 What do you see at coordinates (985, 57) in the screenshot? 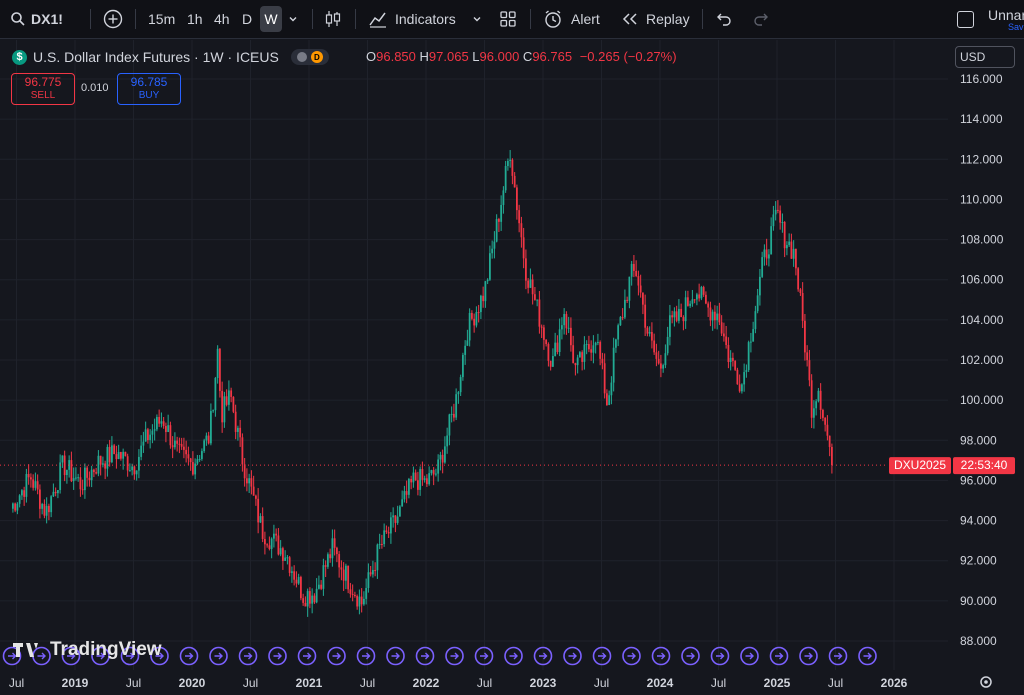
I see `currency-select: USD` at bounding box center [985, 57].